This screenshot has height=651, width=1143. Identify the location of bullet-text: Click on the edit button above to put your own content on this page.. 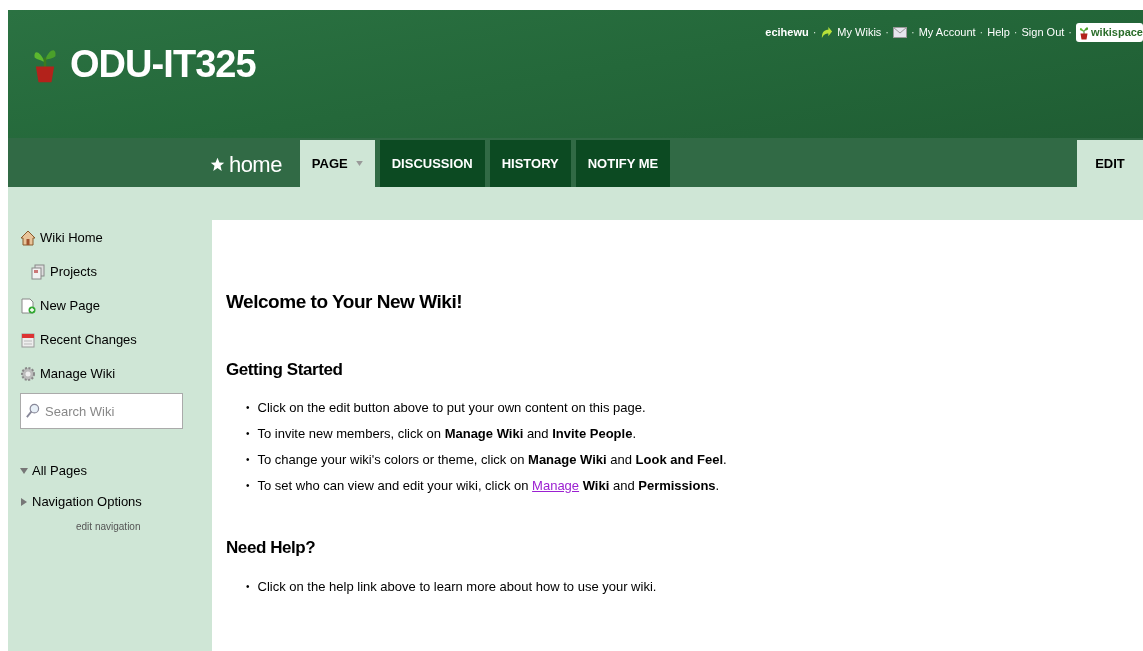
(451, 408).